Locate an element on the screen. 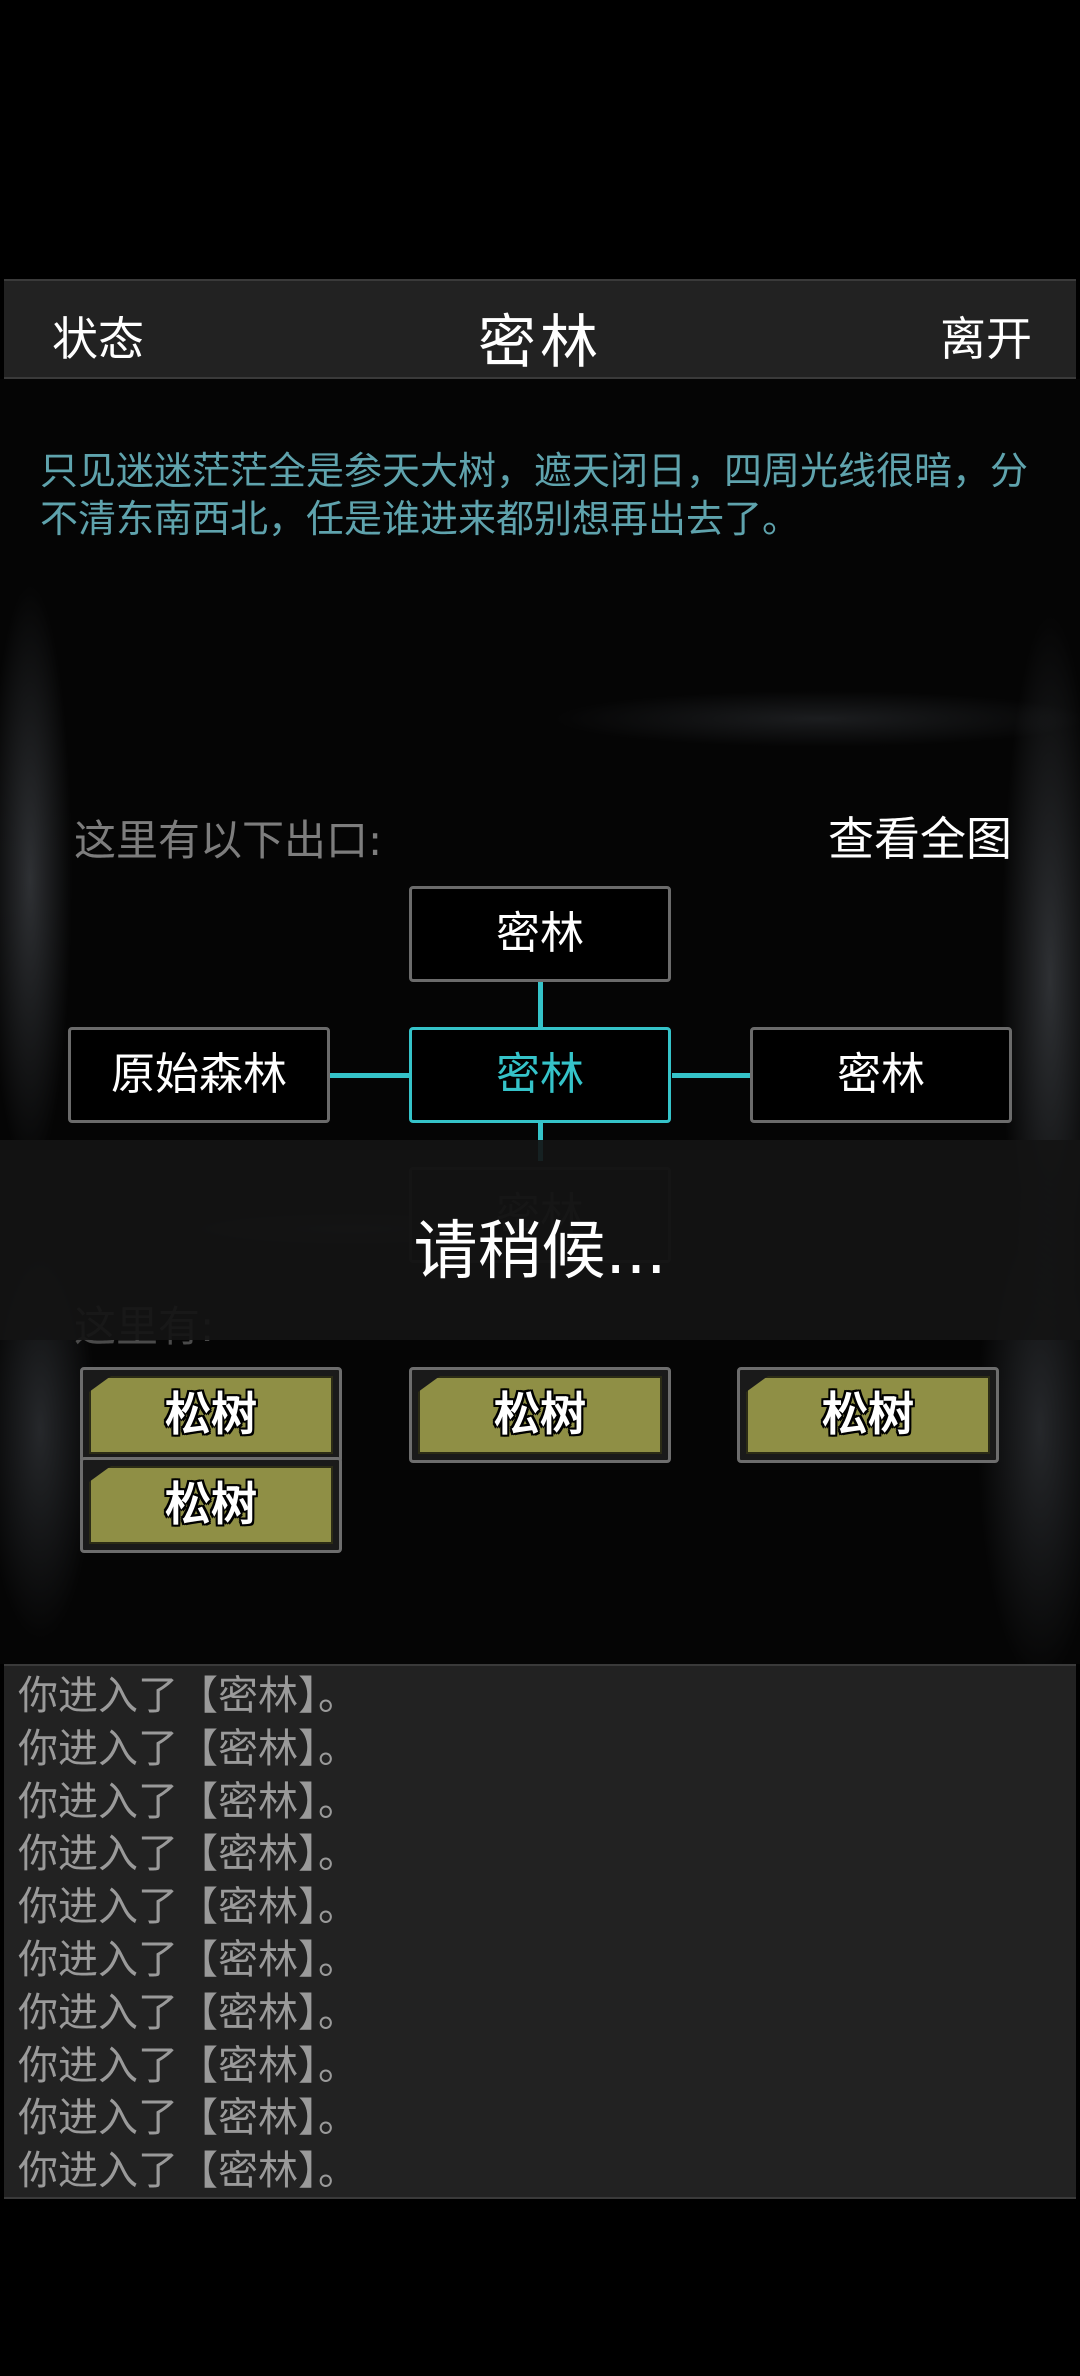 The image size is (1080, 2376). leave-button: 离开 is located at coordinates (986, 336).